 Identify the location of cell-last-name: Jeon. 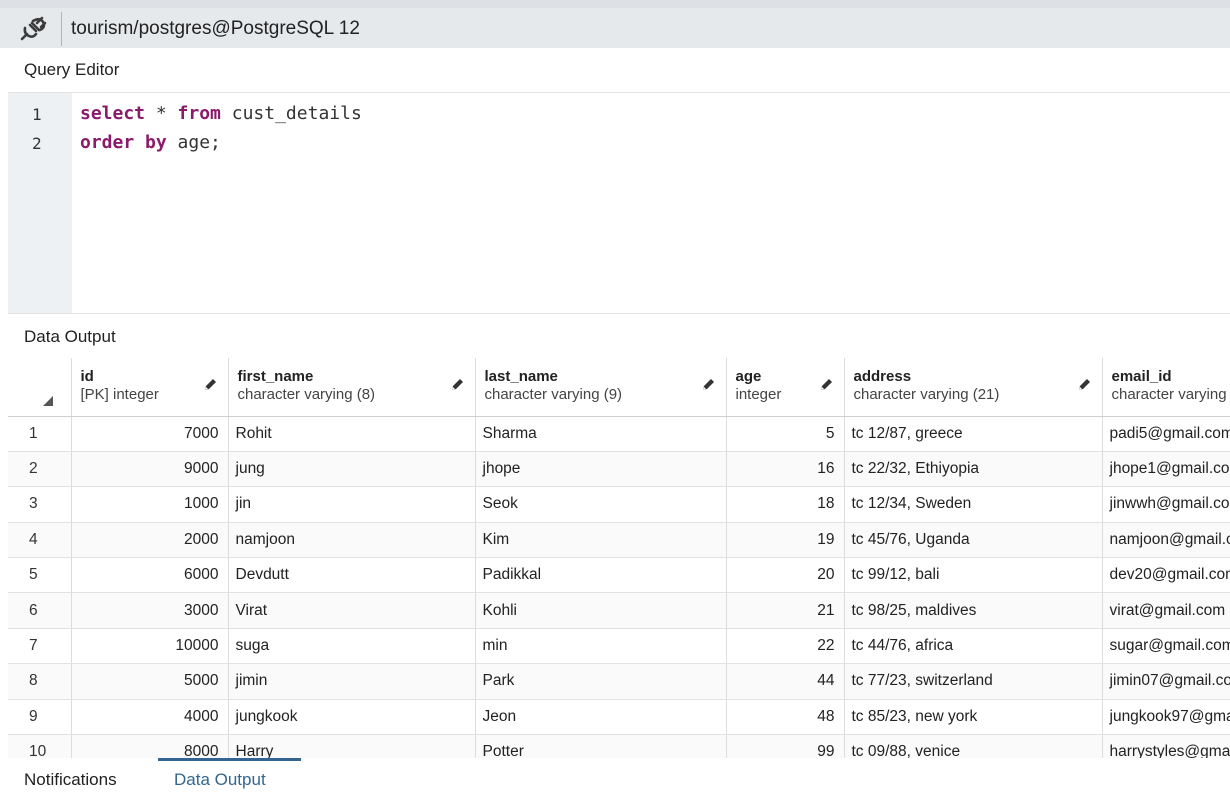
(601, 717).